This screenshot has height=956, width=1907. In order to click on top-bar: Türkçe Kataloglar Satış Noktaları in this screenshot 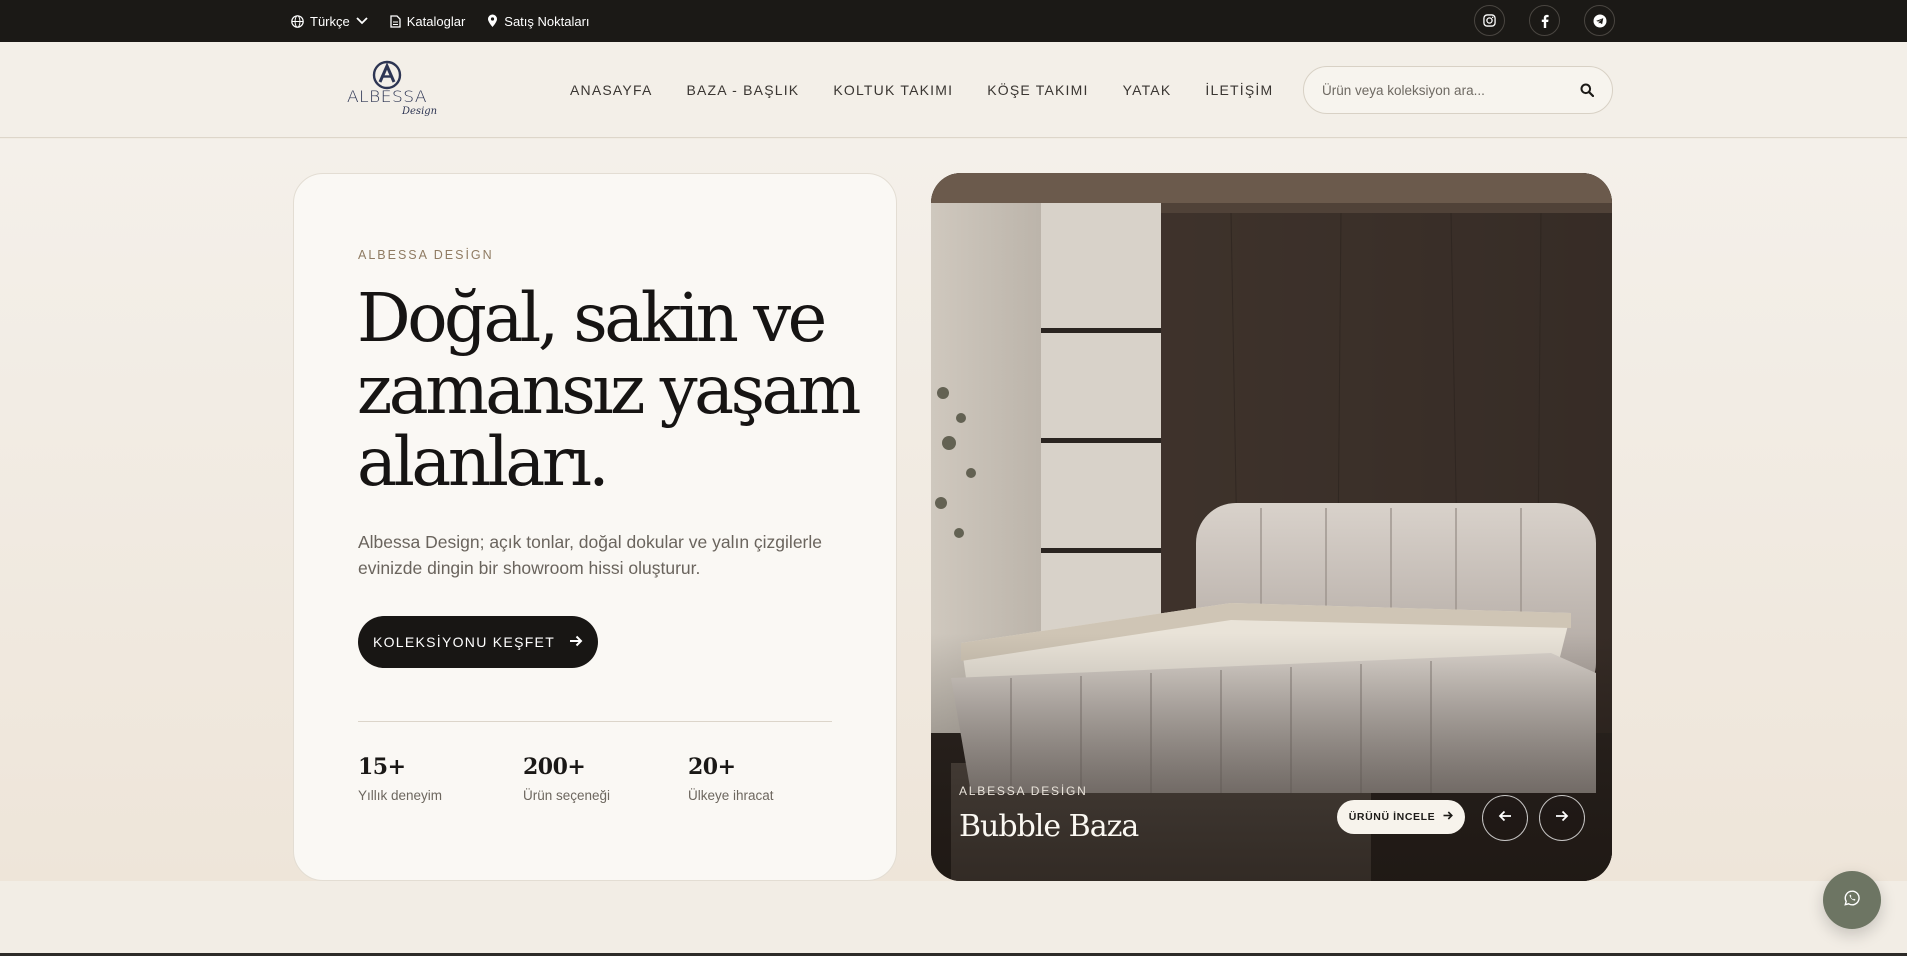, I will do `click(953, 21)`.